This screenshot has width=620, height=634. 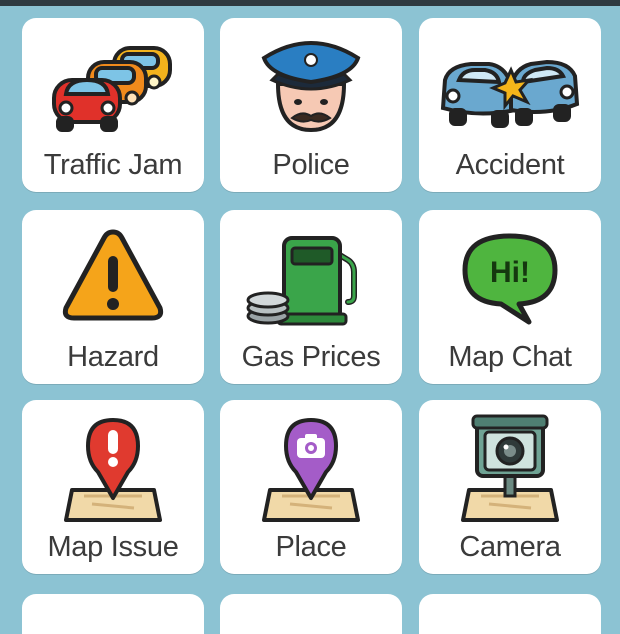 I want to click on report-label: Gas Prices, so click(x=311, y=357).